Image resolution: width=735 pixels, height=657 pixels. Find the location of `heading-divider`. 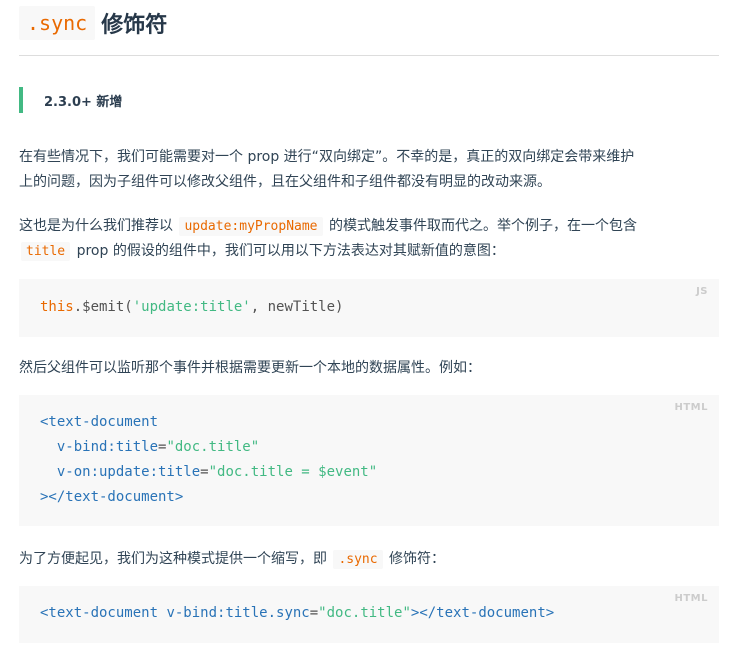

heading-divider is located at coordinates (369, 55).